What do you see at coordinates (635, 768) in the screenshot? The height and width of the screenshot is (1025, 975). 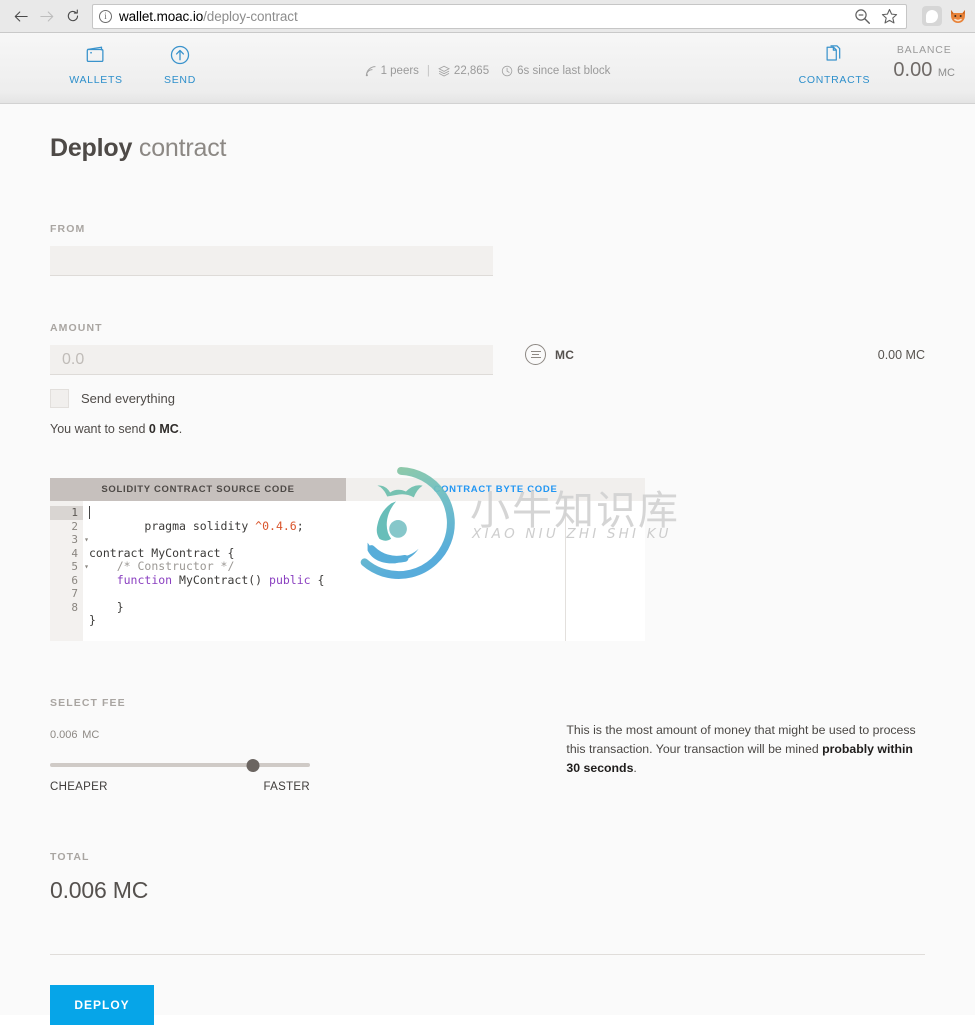 I see `fee-desc-suffix: .` at bounding box center [635, 768].